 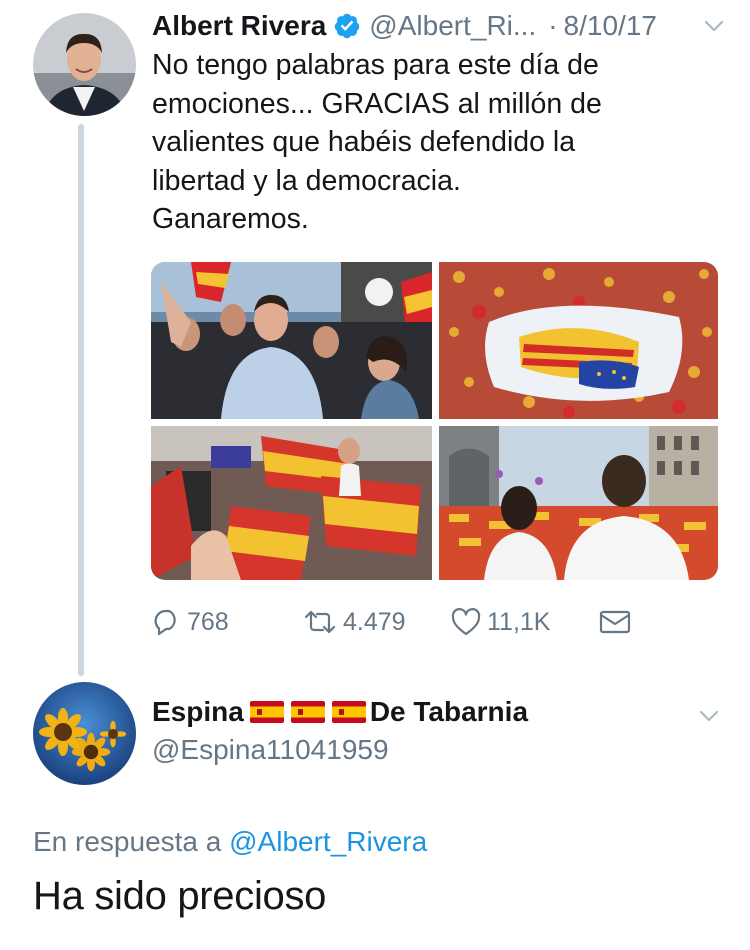 What do you see at coordinates (320, 622) in the screenshot?
I see `retweet-icon` at bounding box center [320, 622].